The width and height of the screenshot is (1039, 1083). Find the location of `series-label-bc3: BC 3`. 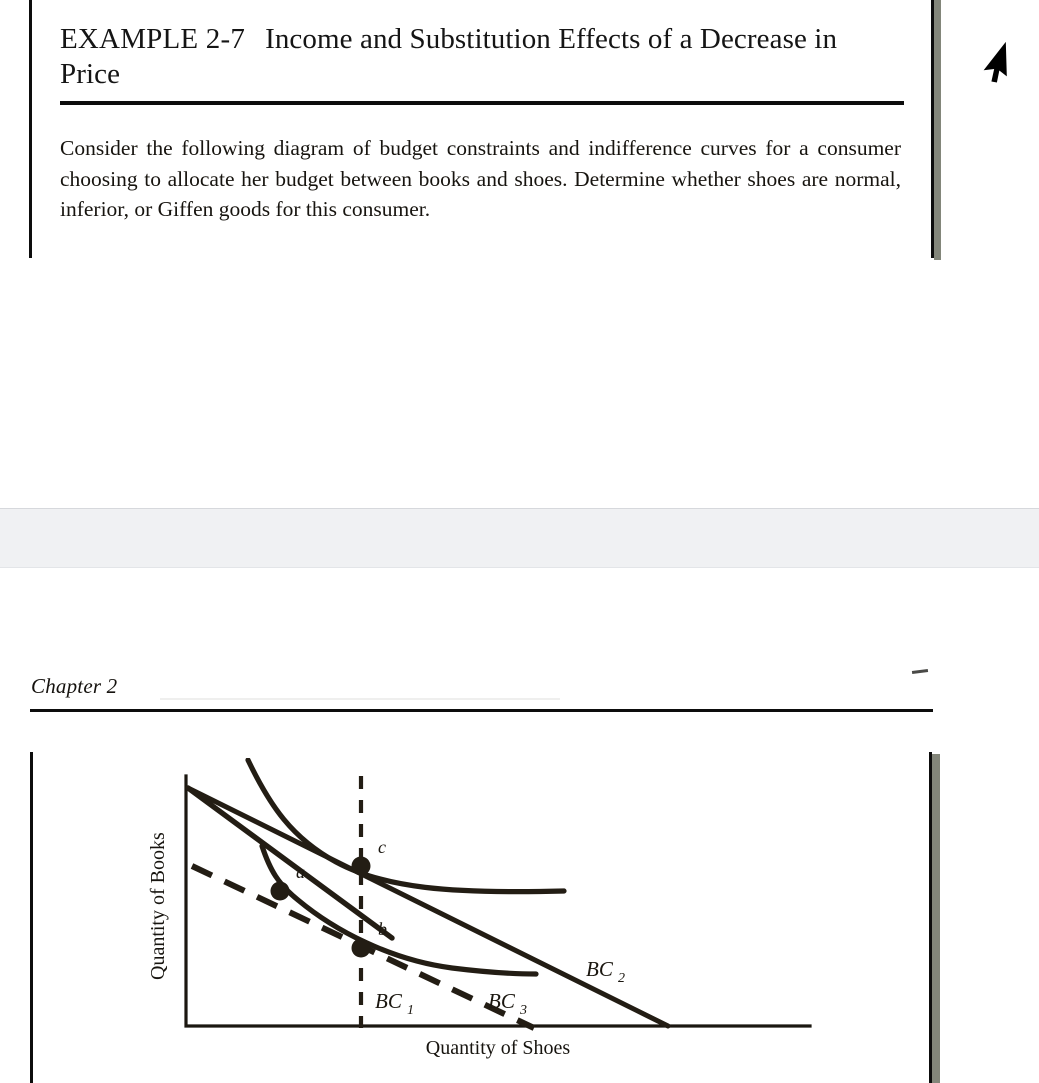

series-label-bc3: BC 3 is located at coordinates (507, 1003).